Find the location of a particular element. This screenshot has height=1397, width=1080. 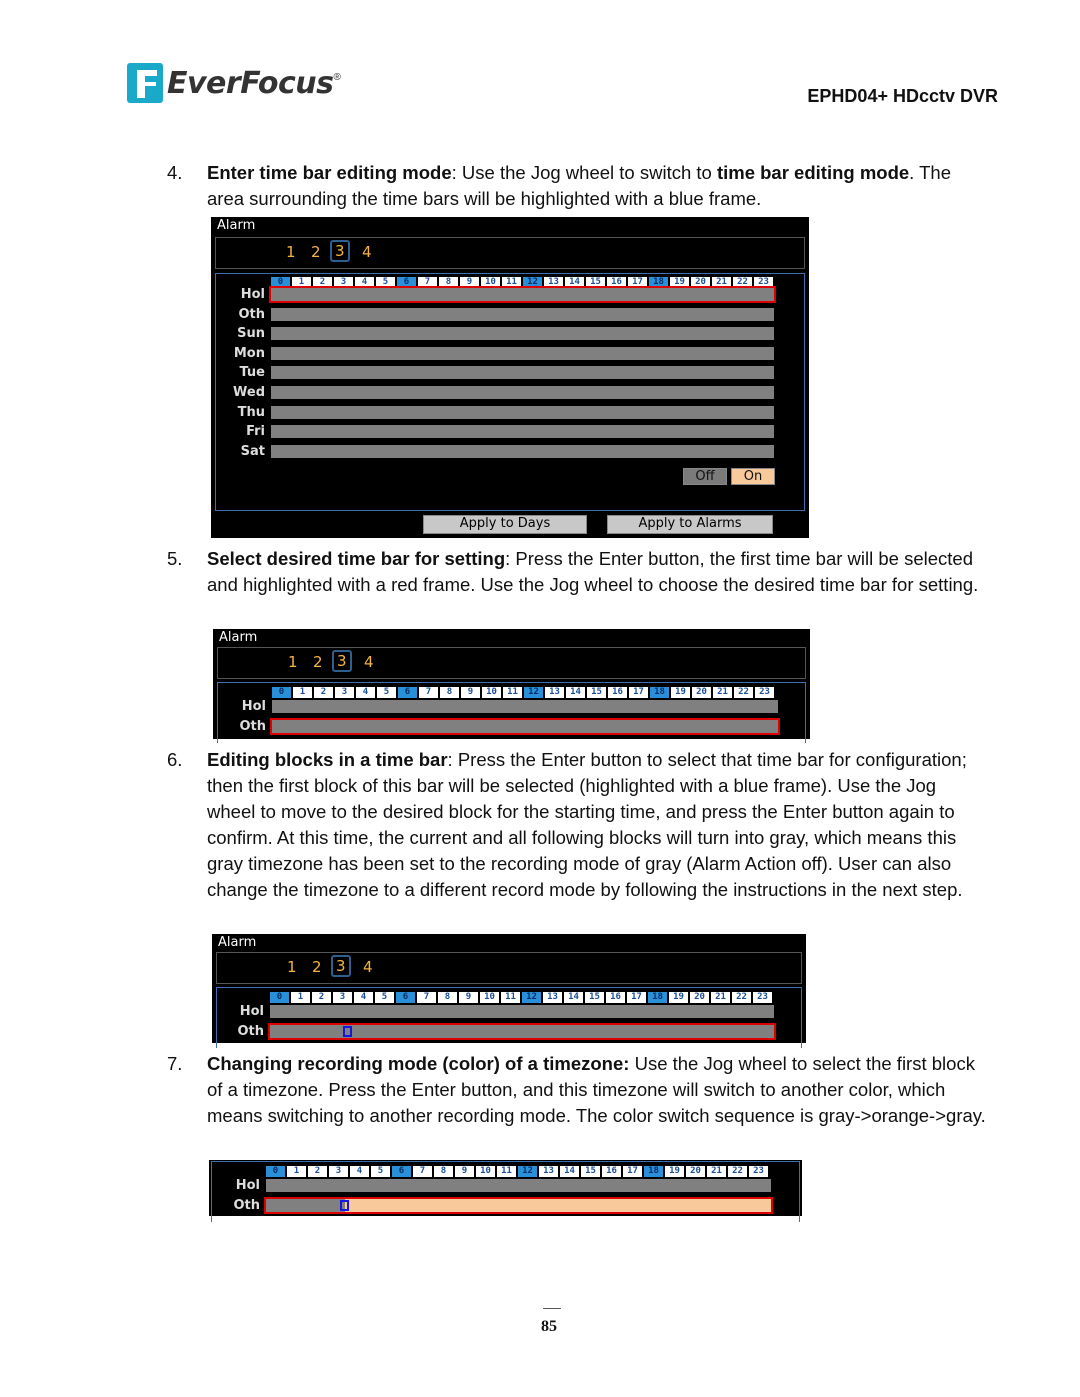

hour-cell-11: 11 is located at coordinates (512, 692).